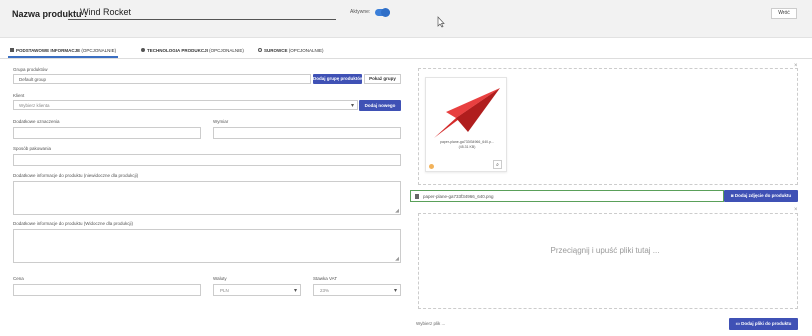  What do you see at coordinates (48, 50) in the screenshot?
I see `tab-basic-info-label: PODSTAWOWE INFORMACJE` at bounding box center [48, 50].